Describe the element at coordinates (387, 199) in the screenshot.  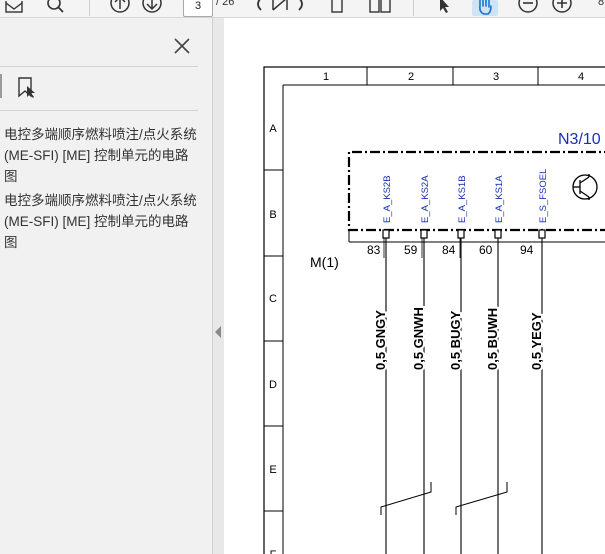
I see `pin-signal-label: E_A_KS2B` at that location.